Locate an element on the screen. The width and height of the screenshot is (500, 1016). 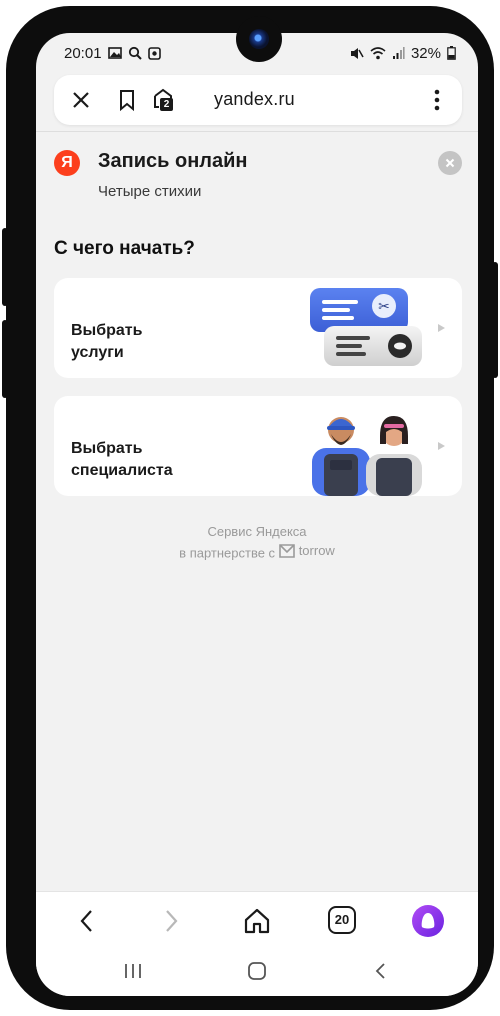
url-text: yandex.ru is located at coordinates (254, 99).